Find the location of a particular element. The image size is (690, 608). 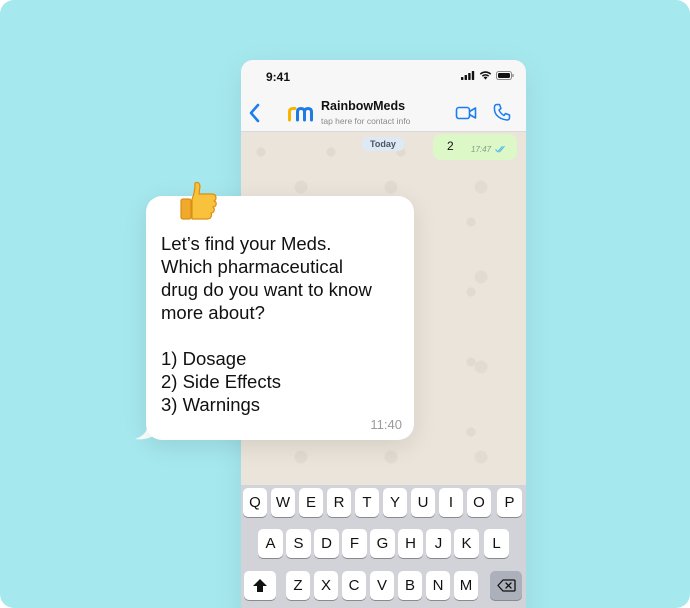

key-x: X is located at coordinates (326, 585).